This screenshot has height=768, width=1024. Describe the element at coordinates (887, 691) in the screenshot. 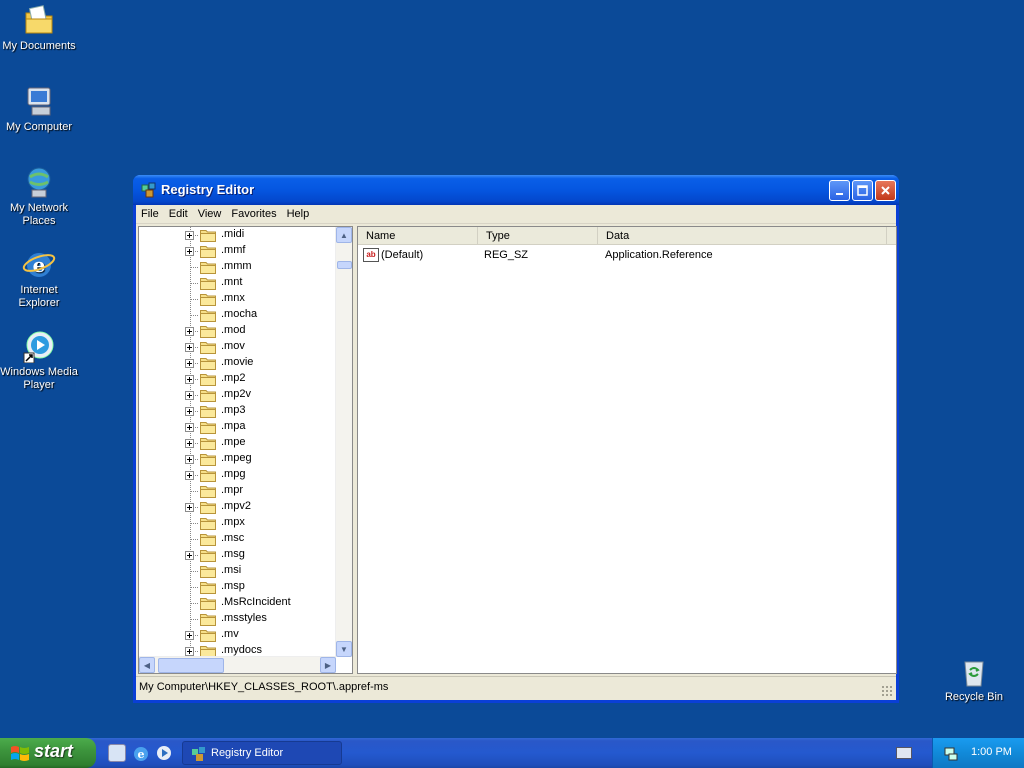

I see `resize-grip` at that location.